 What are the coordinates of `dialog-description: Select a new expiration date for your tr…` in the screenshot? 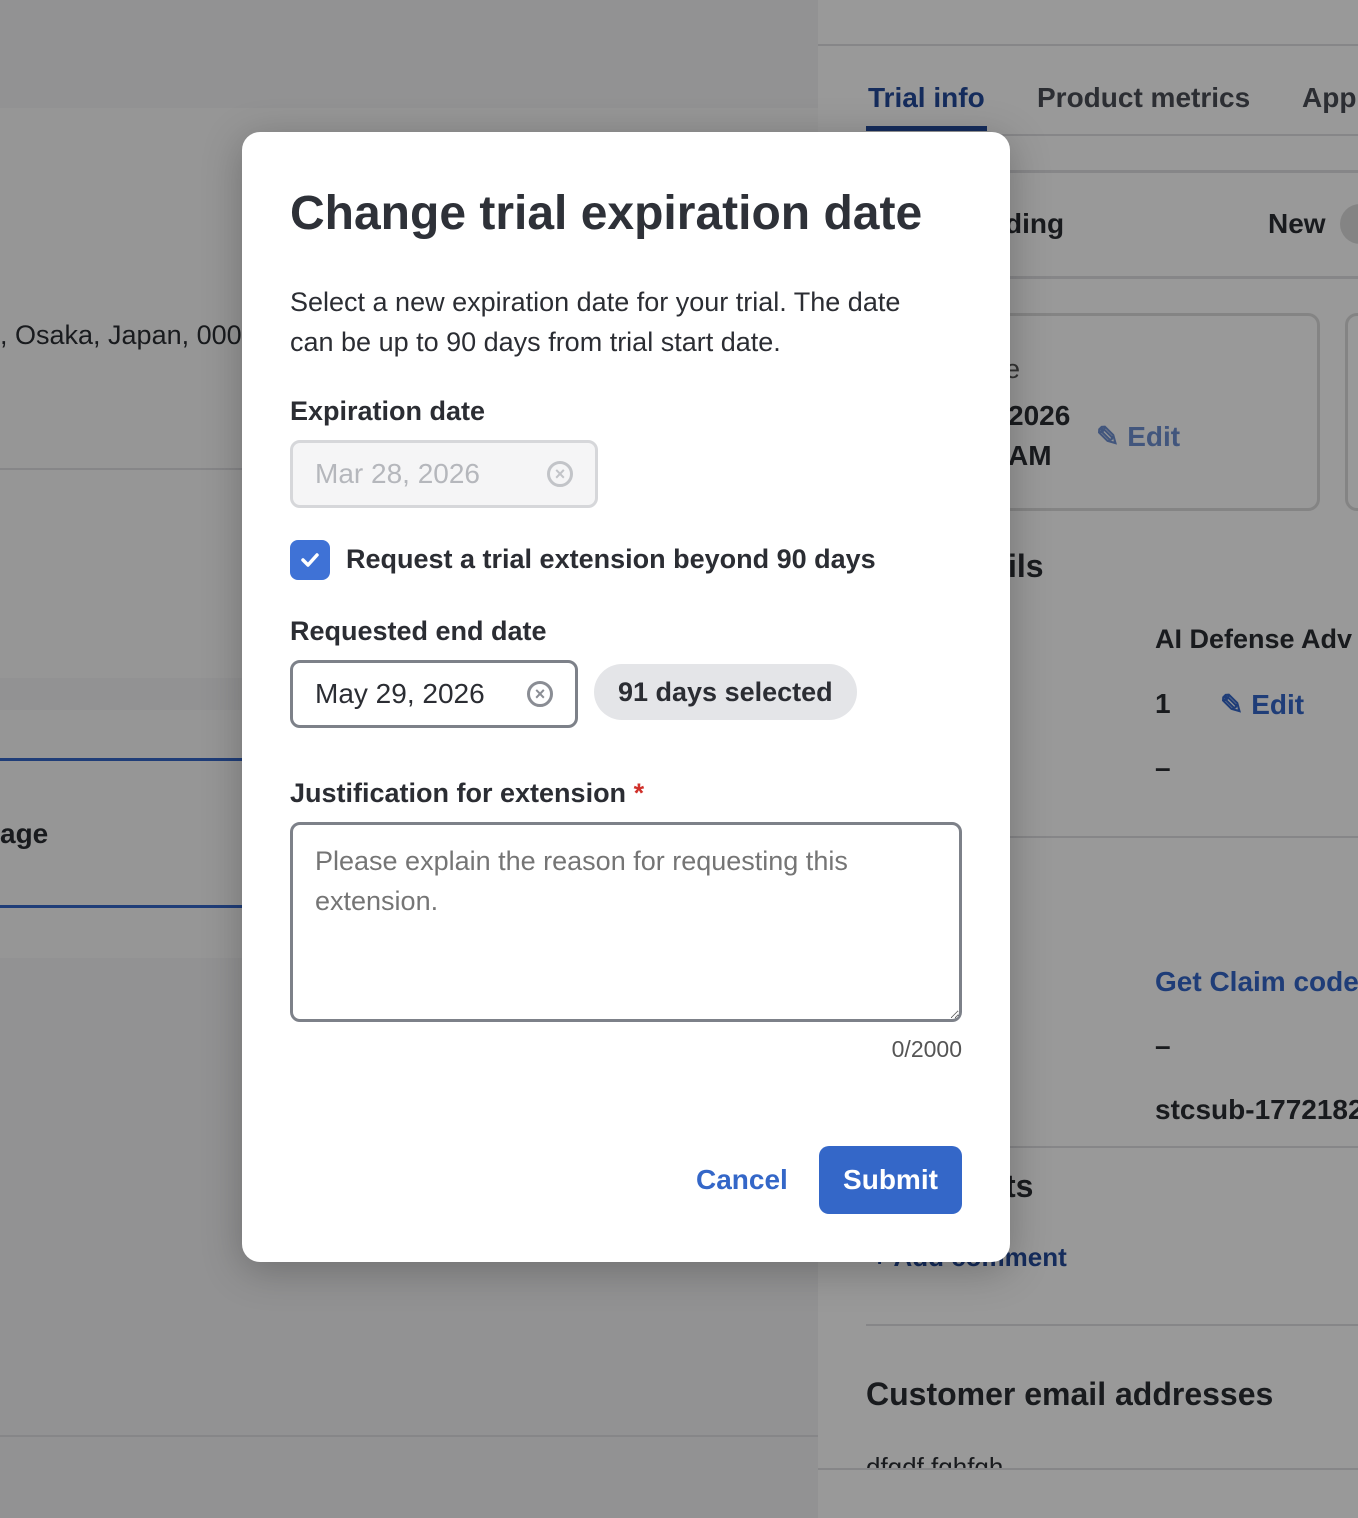 It's located at (595, 322).